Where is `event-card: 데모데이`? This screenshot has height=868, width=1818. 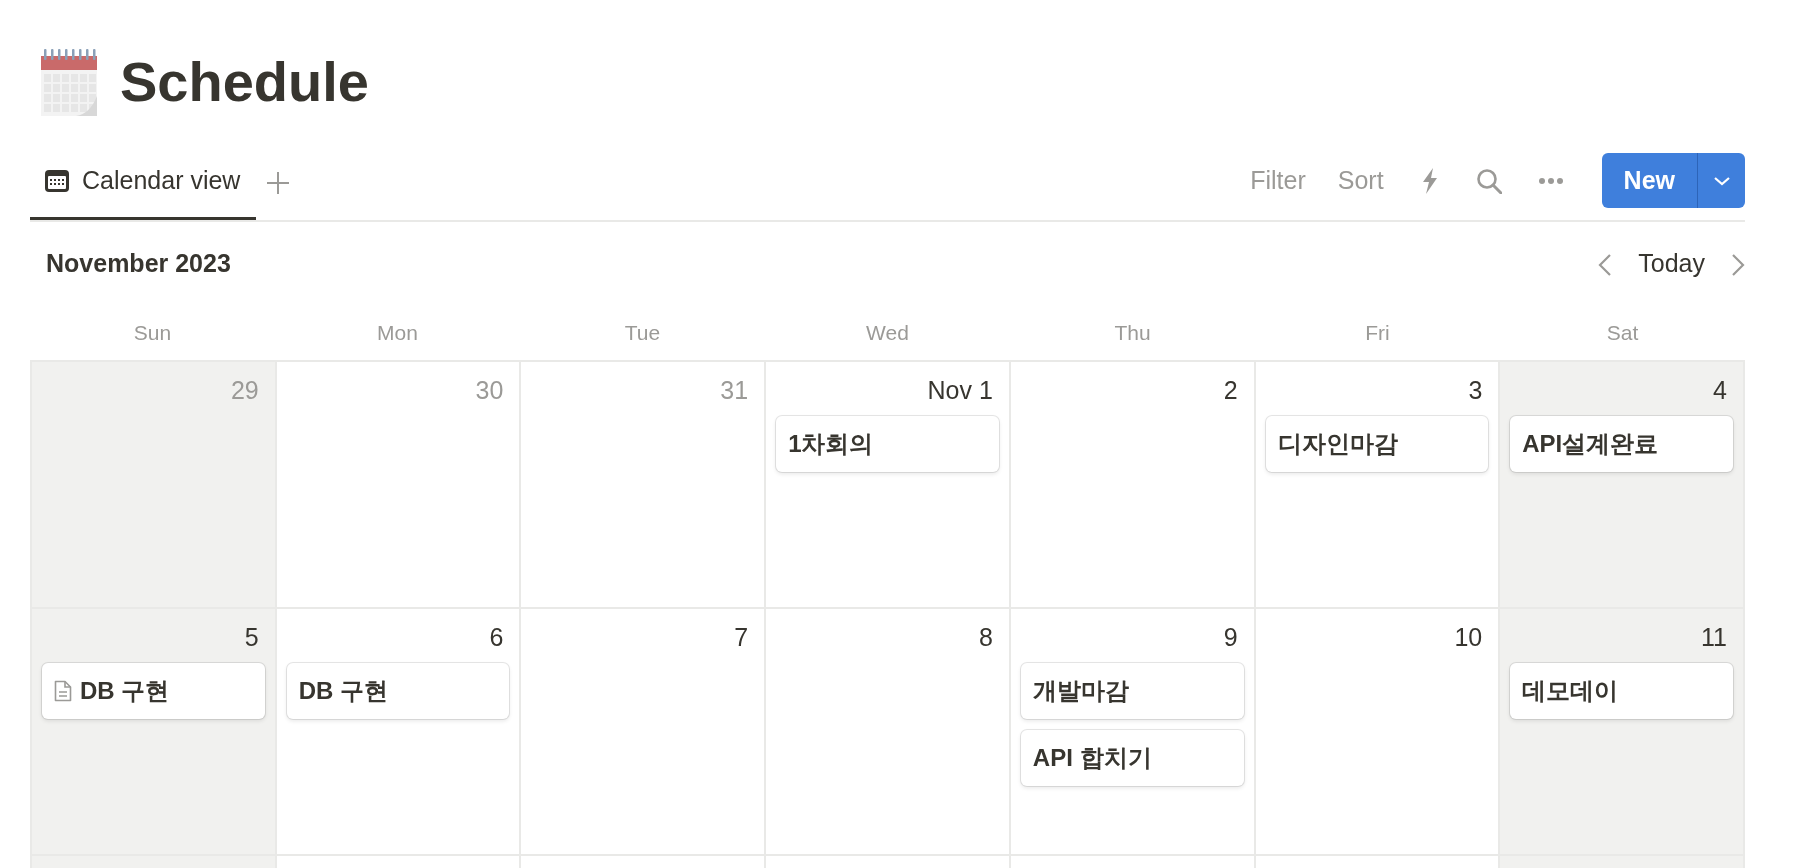
event-card: 데모데이 is located at coordinates (1621, 691).